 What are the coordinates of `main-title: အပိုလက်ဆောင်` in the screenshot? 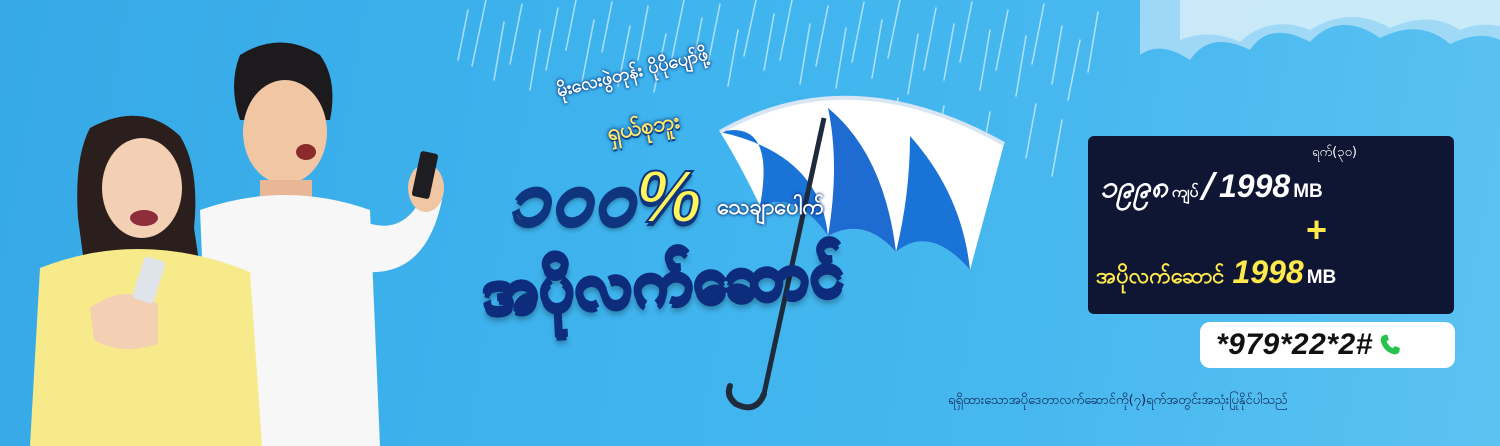 It's located at (662, 280).